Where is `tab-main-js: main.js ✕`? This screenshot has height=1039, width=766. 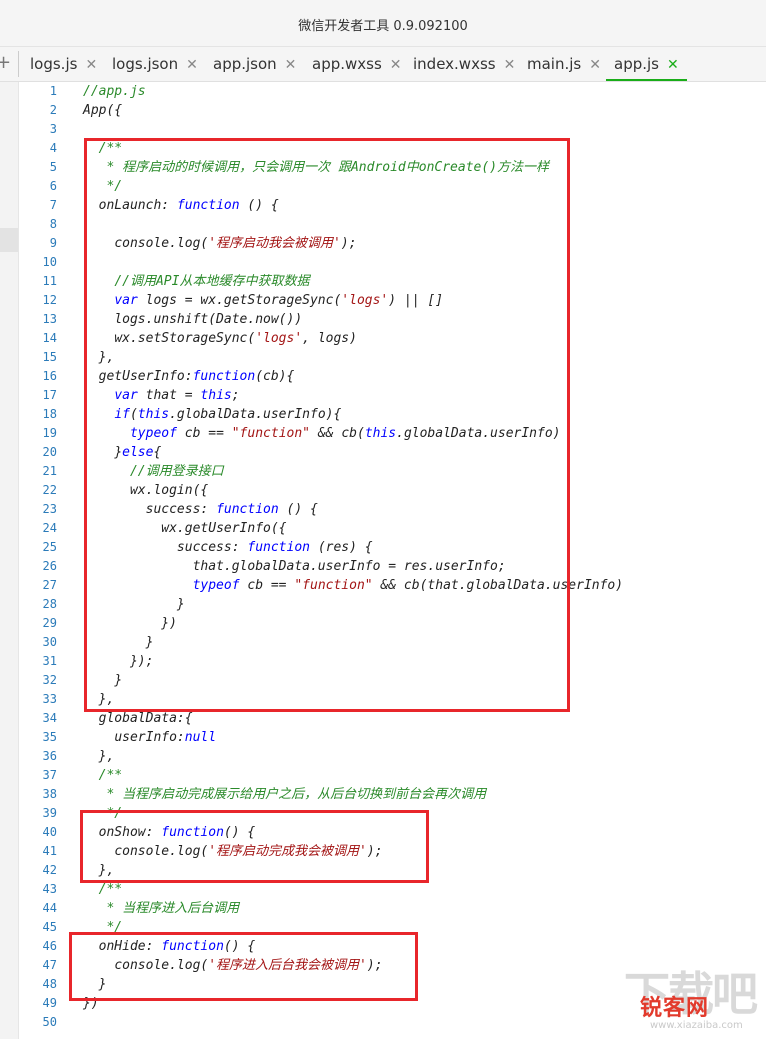
tab-main-js: main.js ✕ is located at coordinates (564, 63).